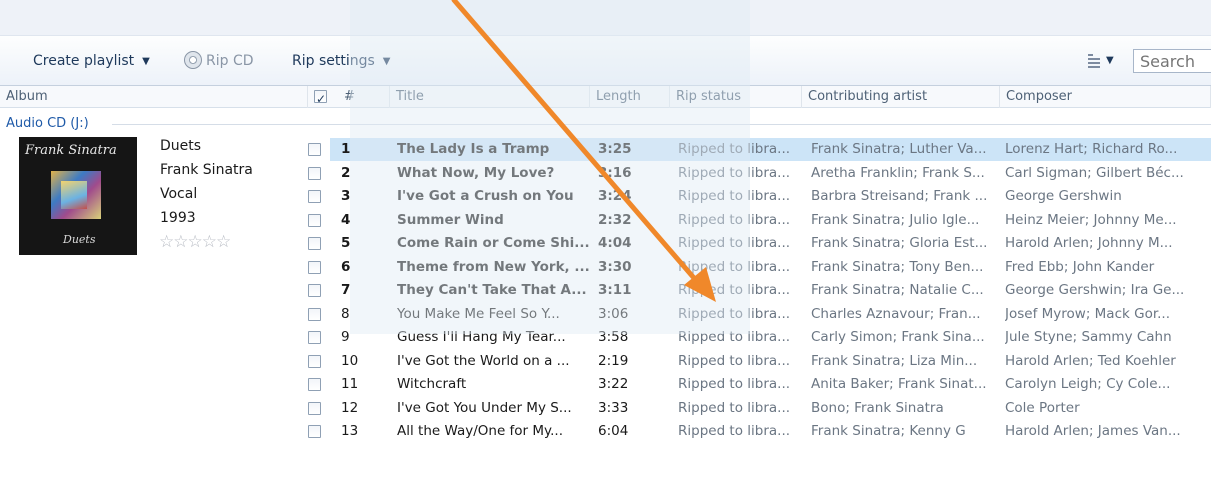 Image resolution: width=1211 pixels, height=484 pixels. Describe the element at coordinates (613, 407) in the screenshot. I see `track-length: 3:33` at that location.